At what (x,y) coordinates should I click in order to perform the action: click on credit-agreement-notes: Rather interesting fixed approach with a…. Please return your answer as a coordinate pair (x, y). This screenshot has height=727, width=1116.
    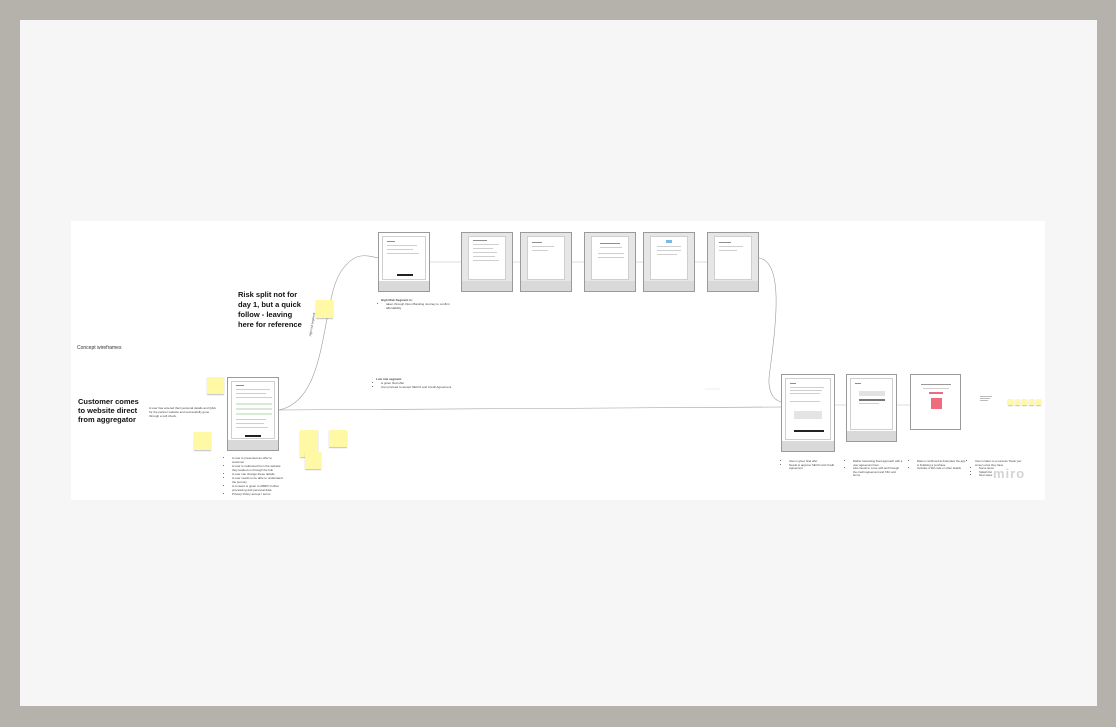
    Looking at the image, I should click on (875, 468).